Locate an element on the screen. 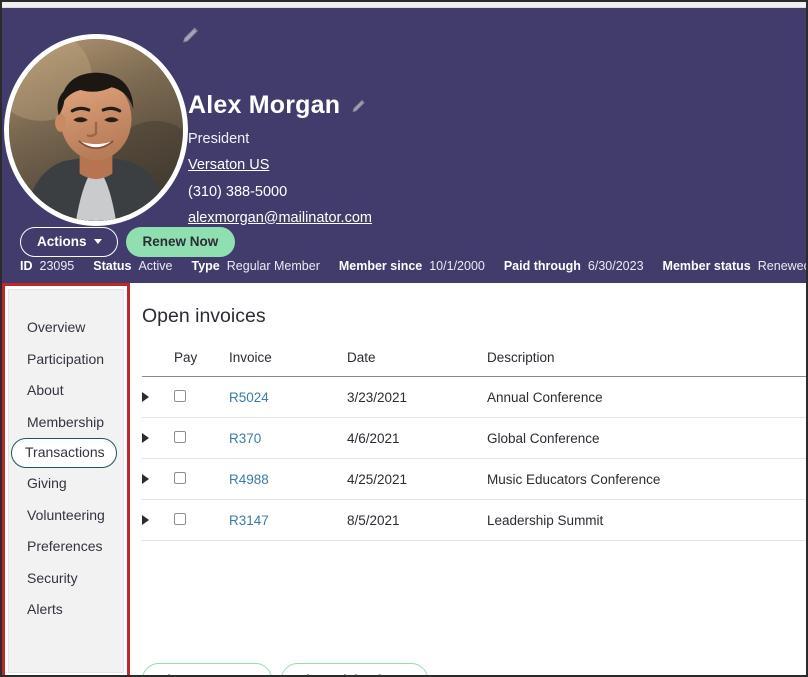  meta-key-type: Type is located at coordinates (205, 266).